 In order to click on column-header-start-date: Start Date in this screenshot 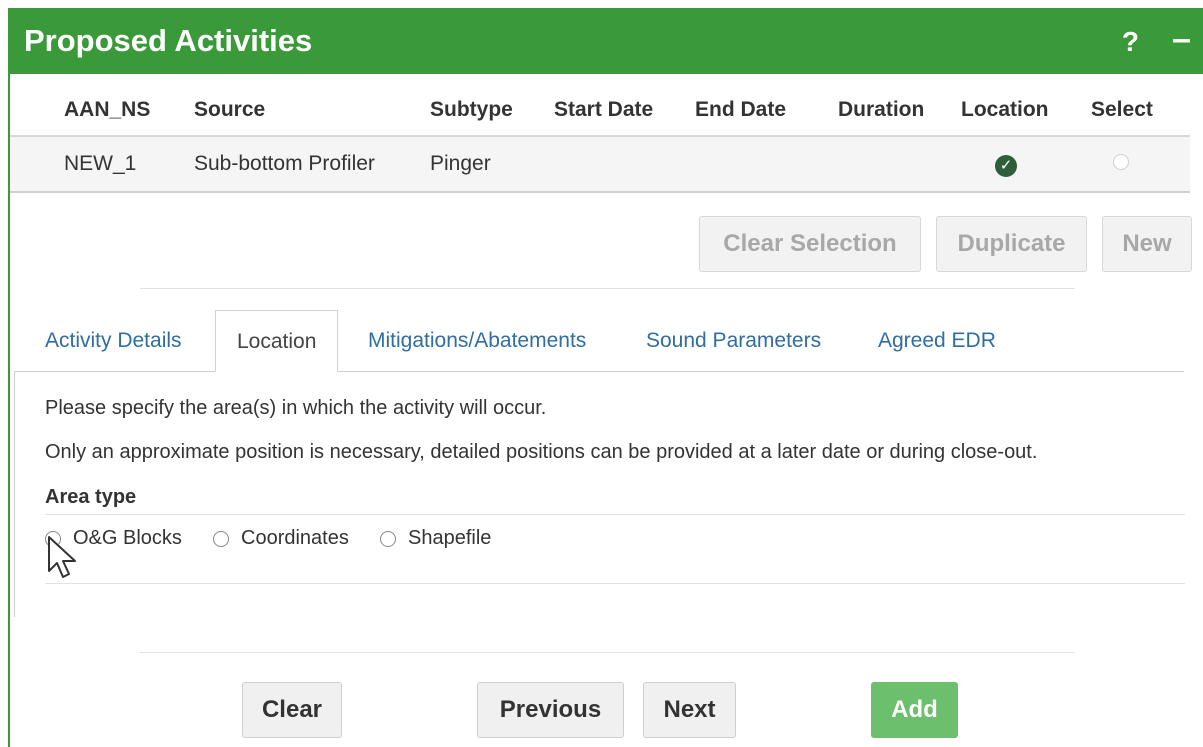, I will do `click(624, 110)`.